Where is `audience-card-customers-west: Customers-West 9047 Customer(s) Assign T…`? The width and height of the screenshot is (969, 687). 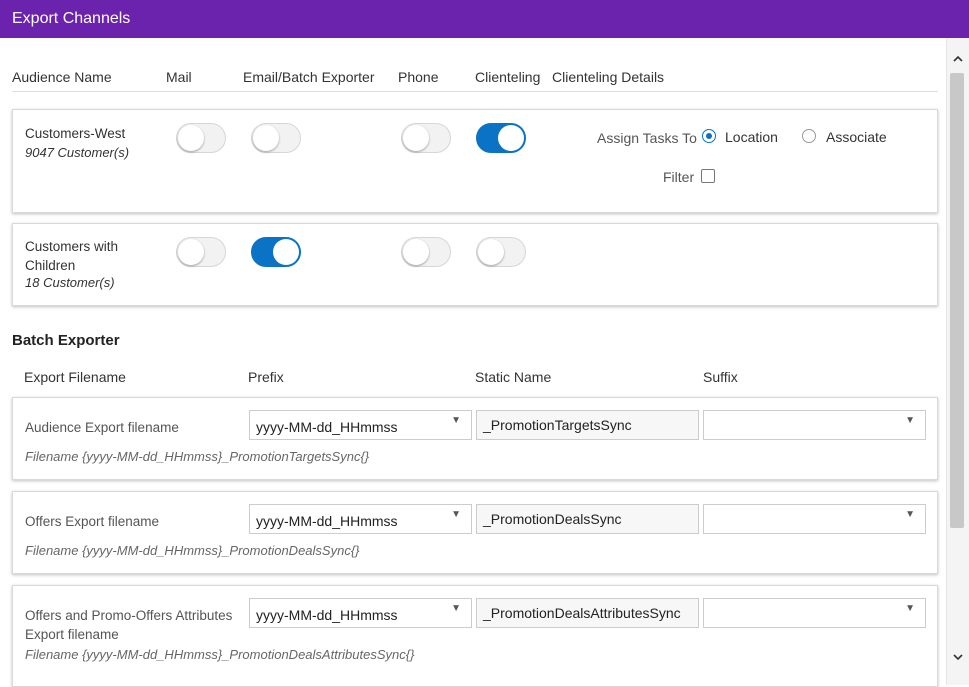
audience-card-customers-west: Customers-West 9047 Customer(s) Assign T… is located at coordinates (475, 161).